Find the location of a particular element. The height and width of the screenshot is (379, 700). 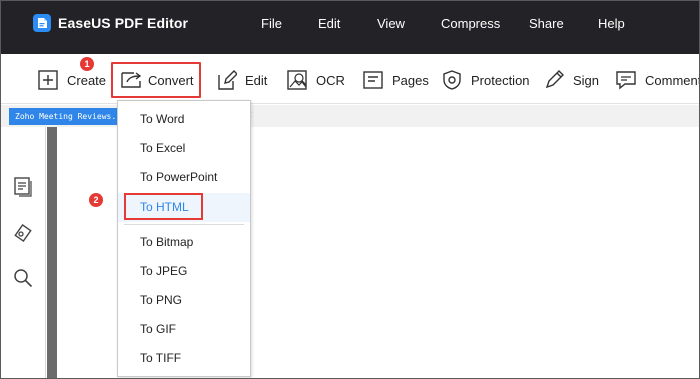

convert-to-png: To PNG is located at coordinates (184, 300).